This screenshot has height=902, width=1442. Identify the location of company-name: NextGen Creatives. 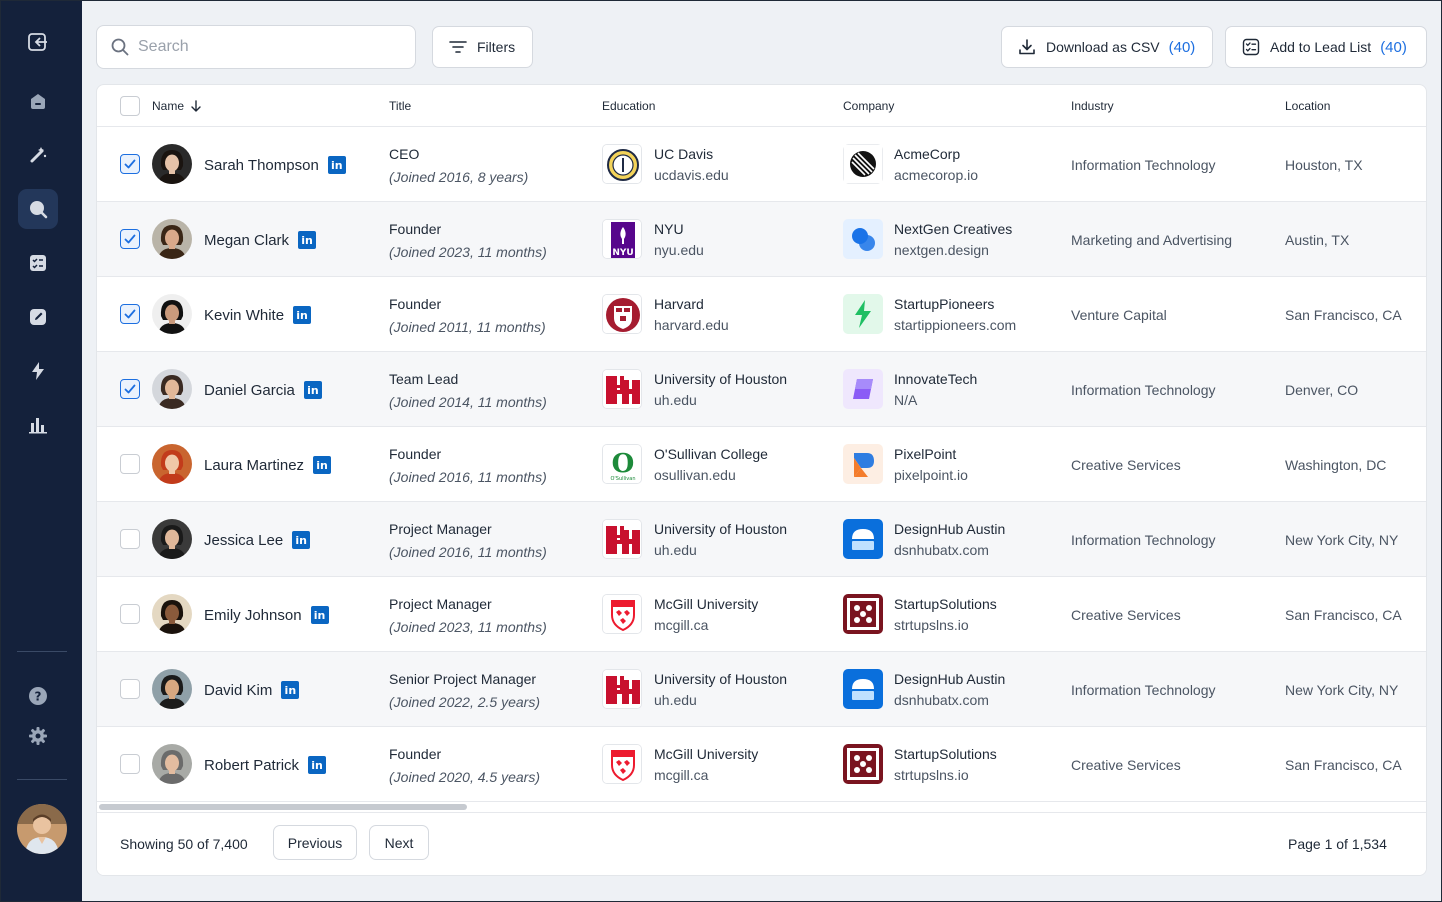
(953, 229).